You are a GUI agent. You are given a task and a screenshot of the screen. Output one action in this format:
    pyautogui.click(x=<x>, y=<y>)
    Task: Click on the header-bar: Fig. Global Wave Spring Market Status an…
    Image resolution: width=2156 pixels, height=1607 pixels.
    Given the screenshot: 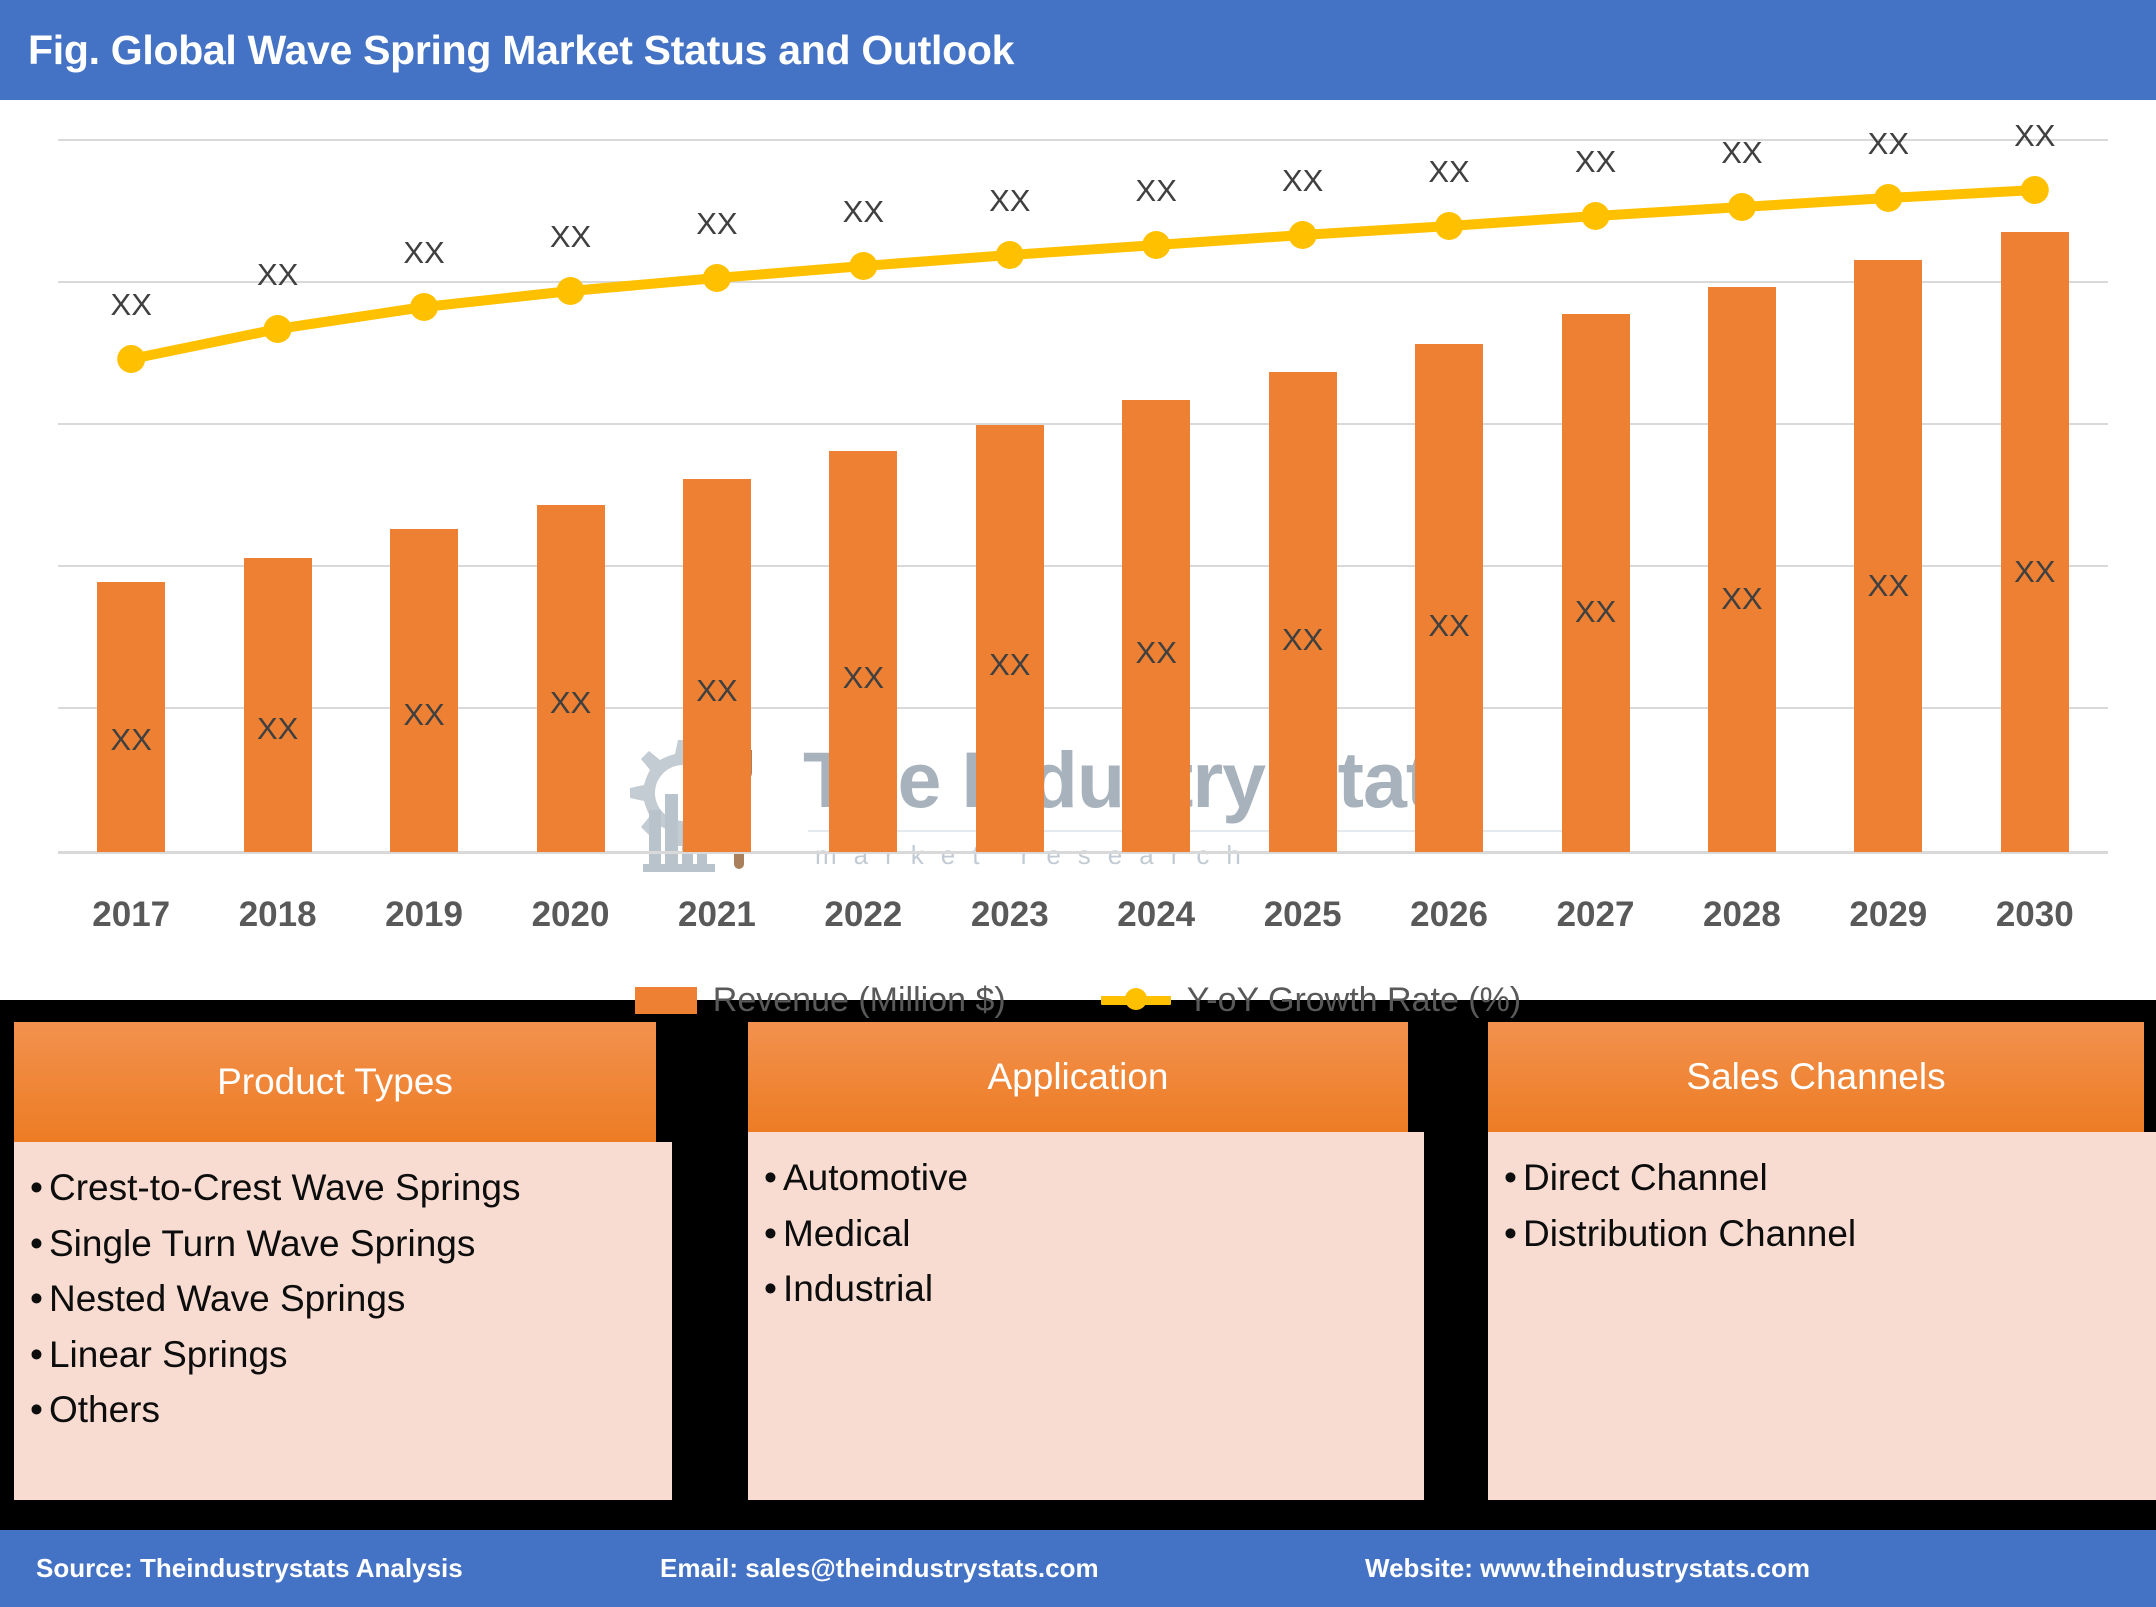 What is the action you would take?
    pyautogui.click(x=1078, y=50)
    